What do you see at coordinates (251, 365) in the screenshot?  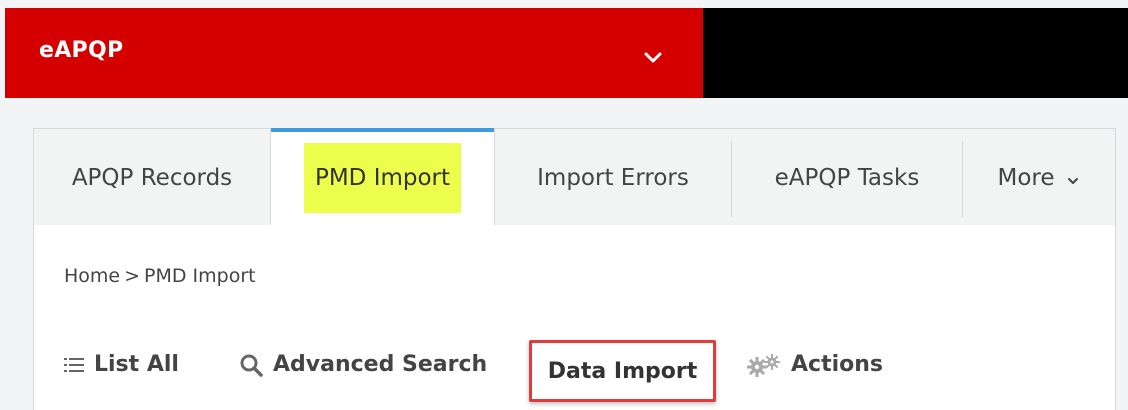 I see `search-icon` at bounding box center [251, 365].